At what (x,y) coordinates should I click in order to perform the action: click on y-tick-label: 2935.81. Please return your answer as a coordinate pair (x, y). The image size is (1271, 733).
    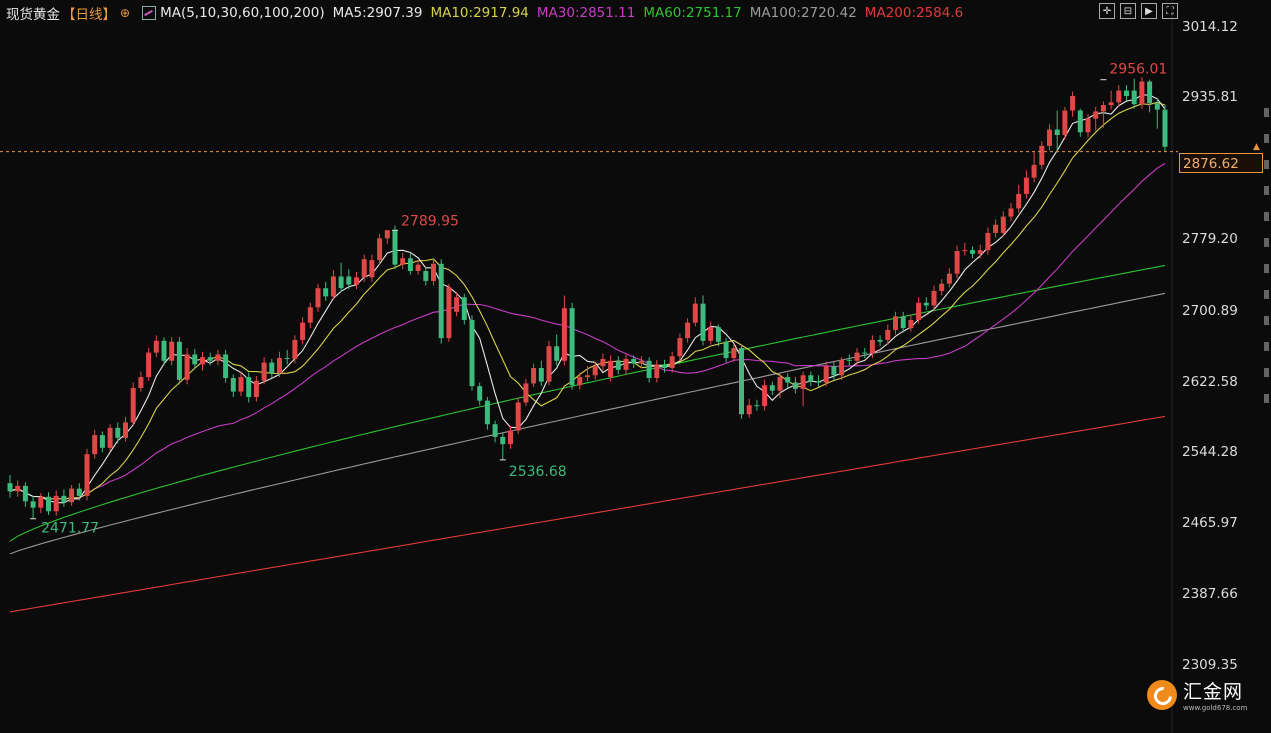
    Looking at the image, I should click on (1210, 97).